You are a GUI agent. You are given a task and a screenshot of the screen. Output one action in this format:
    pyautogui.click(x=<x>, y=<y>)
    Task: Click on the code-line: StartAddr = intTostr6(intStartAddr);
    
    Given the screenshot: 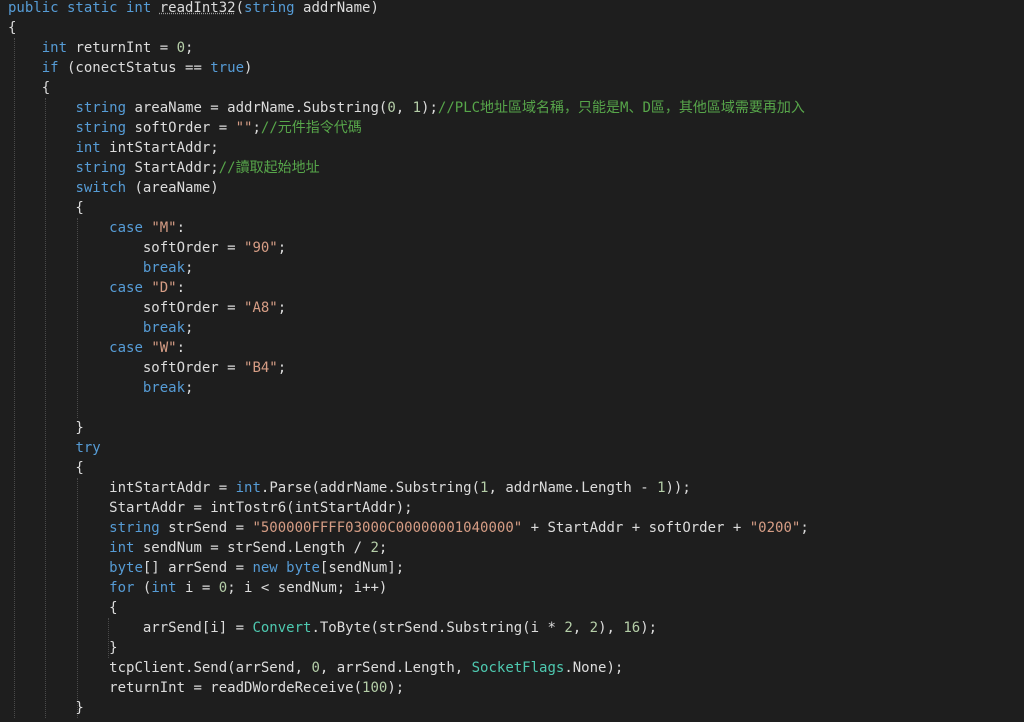 What is the action you would take?
    pyautogui.click(x=210, y=508)
    